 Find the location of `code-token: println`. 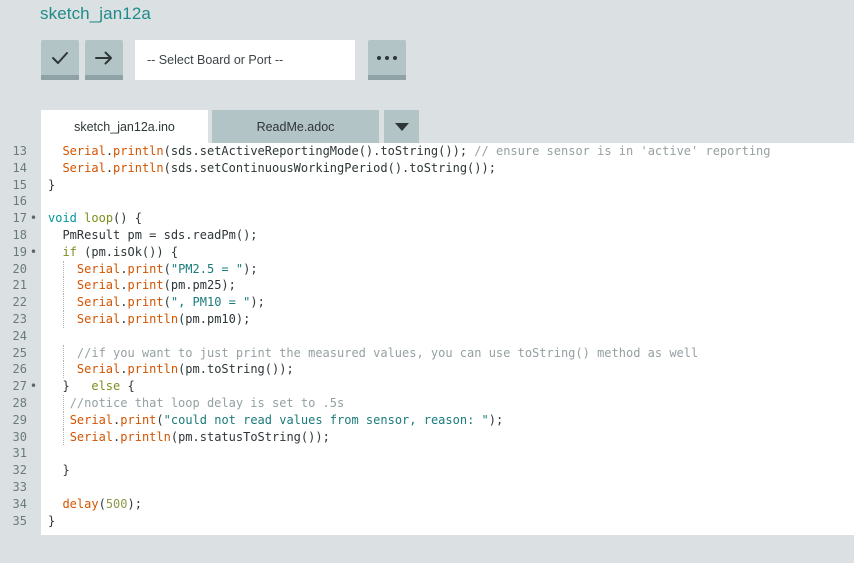

code-token: println is located at coordinates (153, 369).